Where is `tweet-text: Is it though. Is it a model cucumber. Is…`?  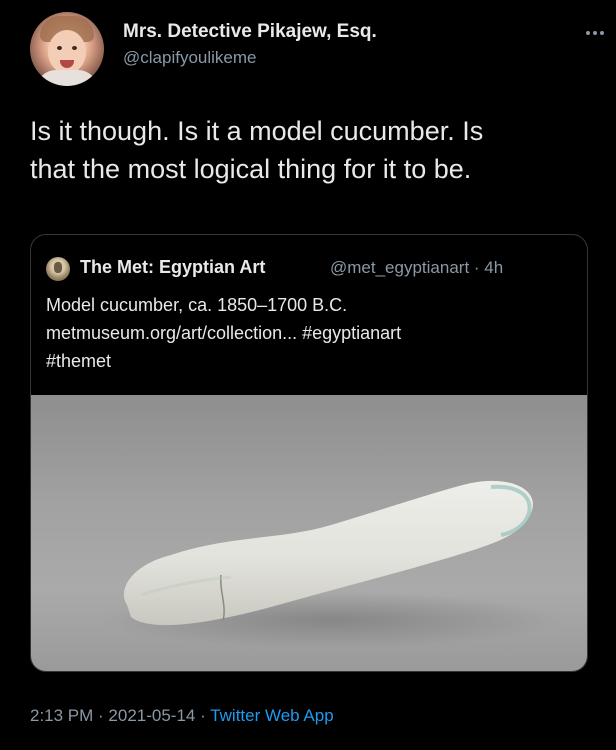
tweet-text: Is it though. Is it a model cucumber. Is… is located at coordinates (310, 150).